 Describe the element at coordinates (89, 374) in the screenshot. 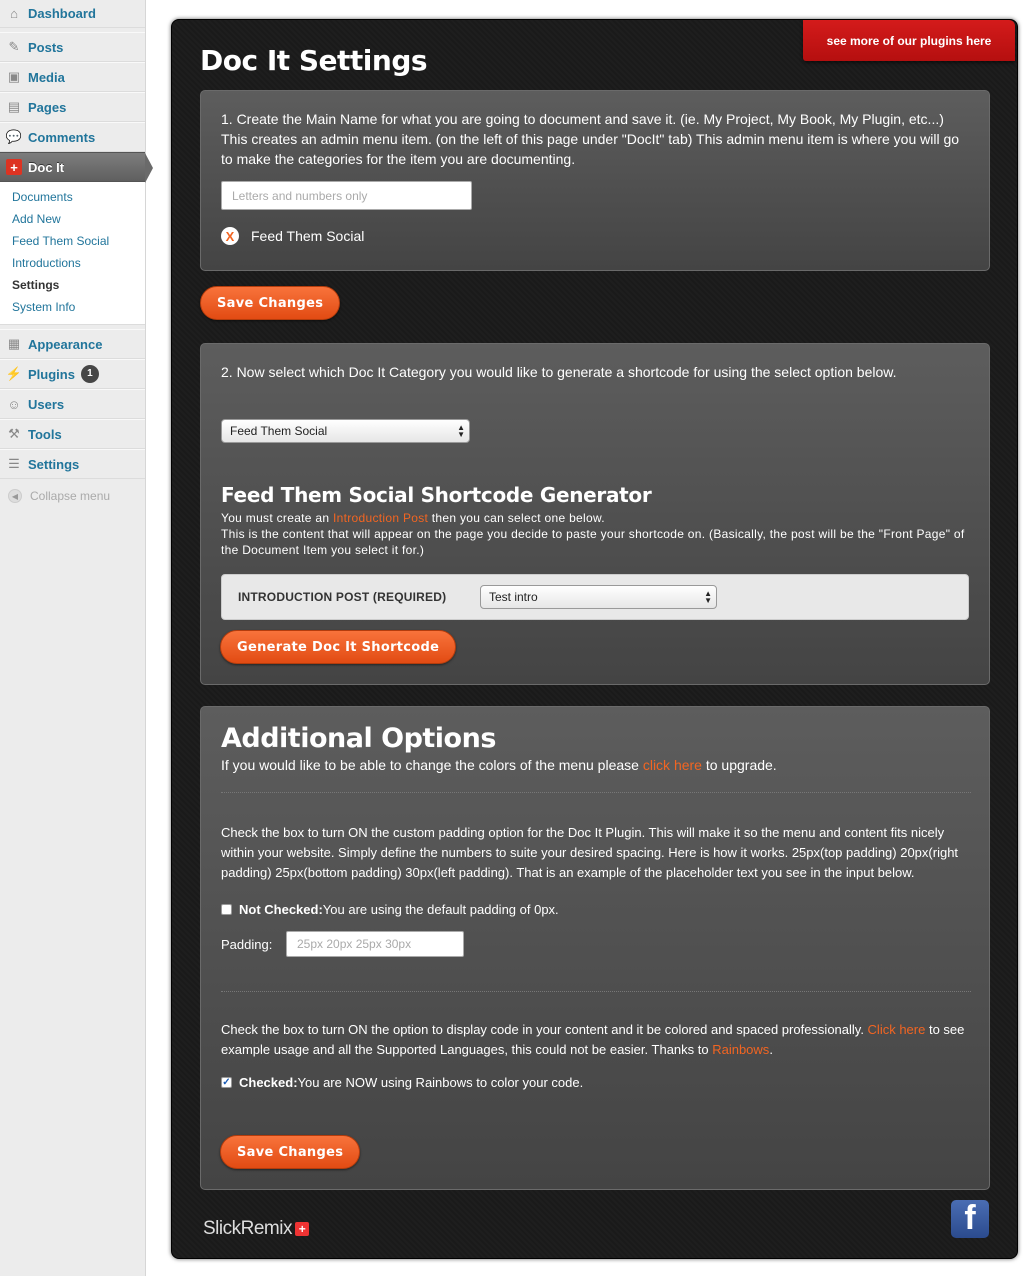

I see `update-count-badge: 1` at that location.